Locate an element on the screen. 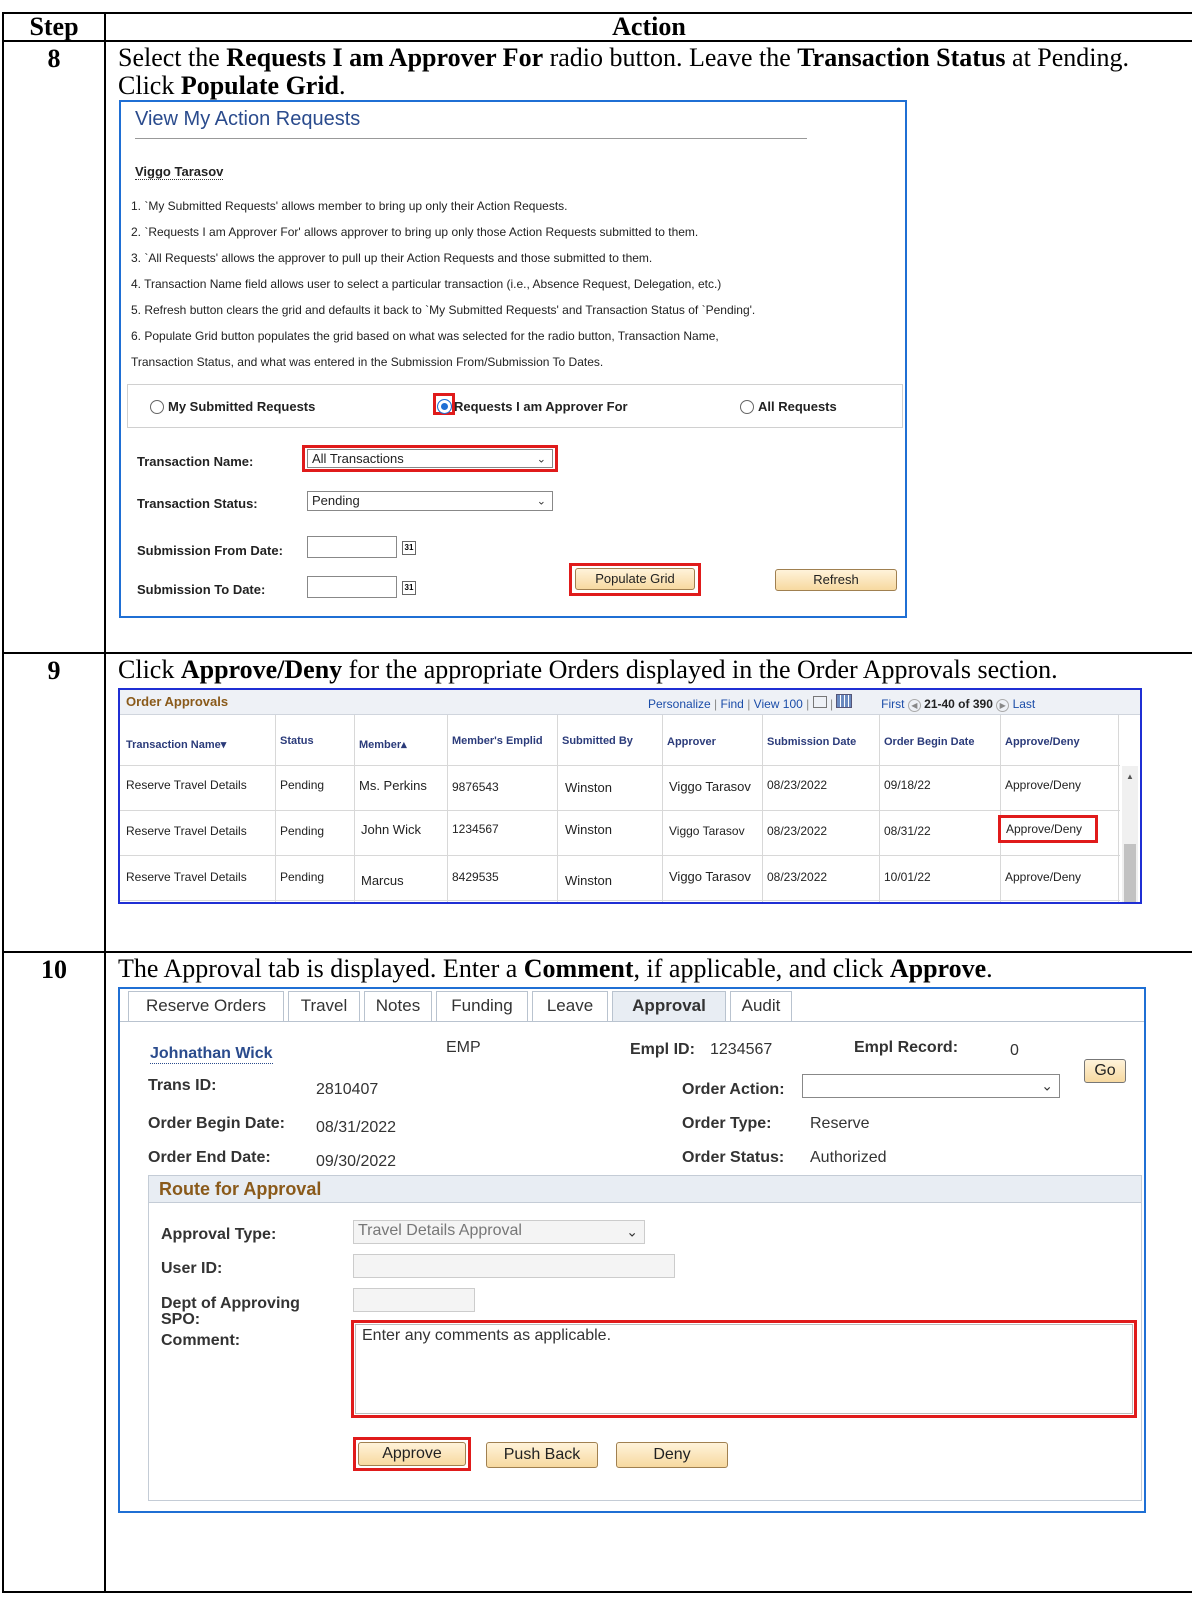 The image size is (1192, 1608). title-divider is located at coordinates (471, 138).